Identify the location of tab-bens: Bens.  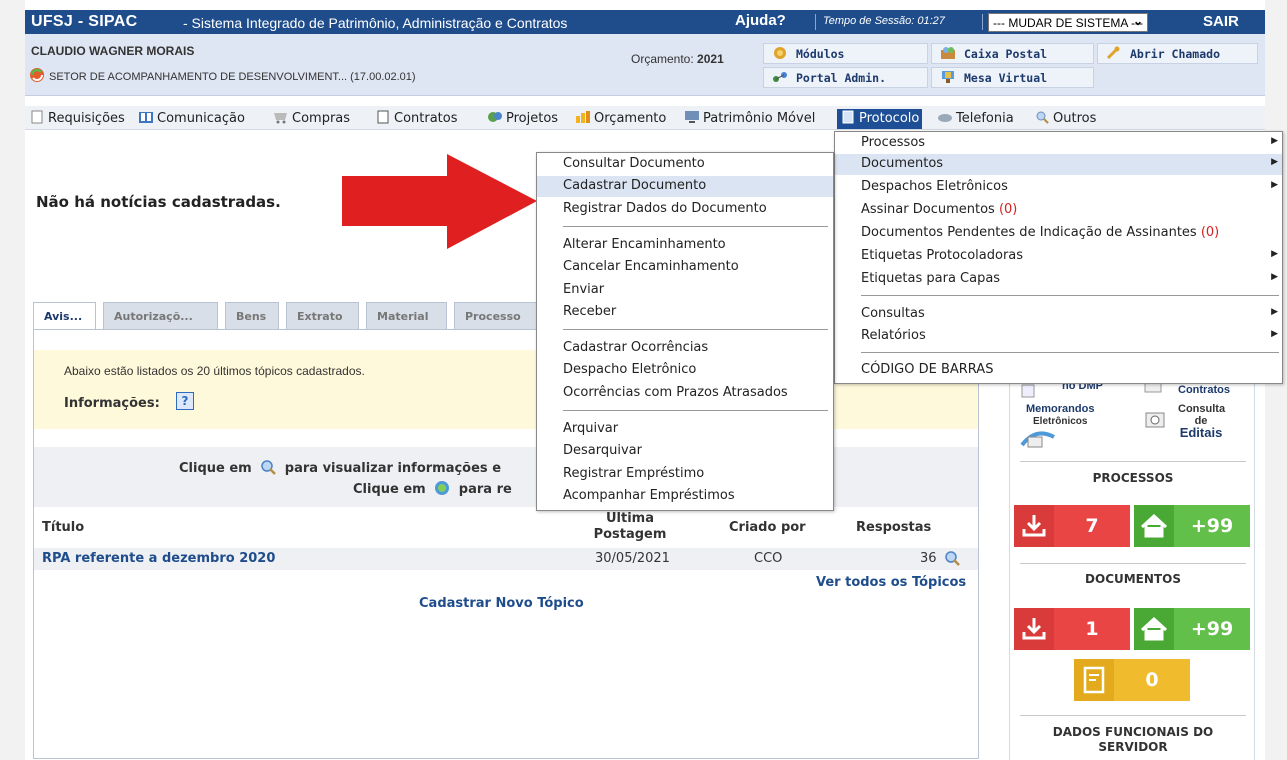
(252, 316).